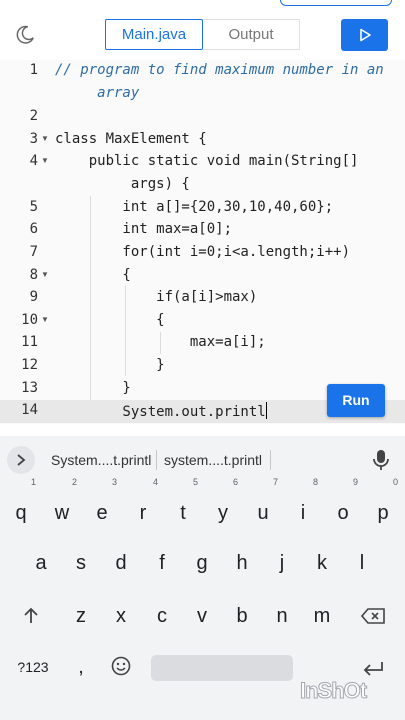 Image resolution: width=405 pixels, height=720 pixels. I want to click on code-text: int a[]={20,30,10,40,60};, so click(194, 207).